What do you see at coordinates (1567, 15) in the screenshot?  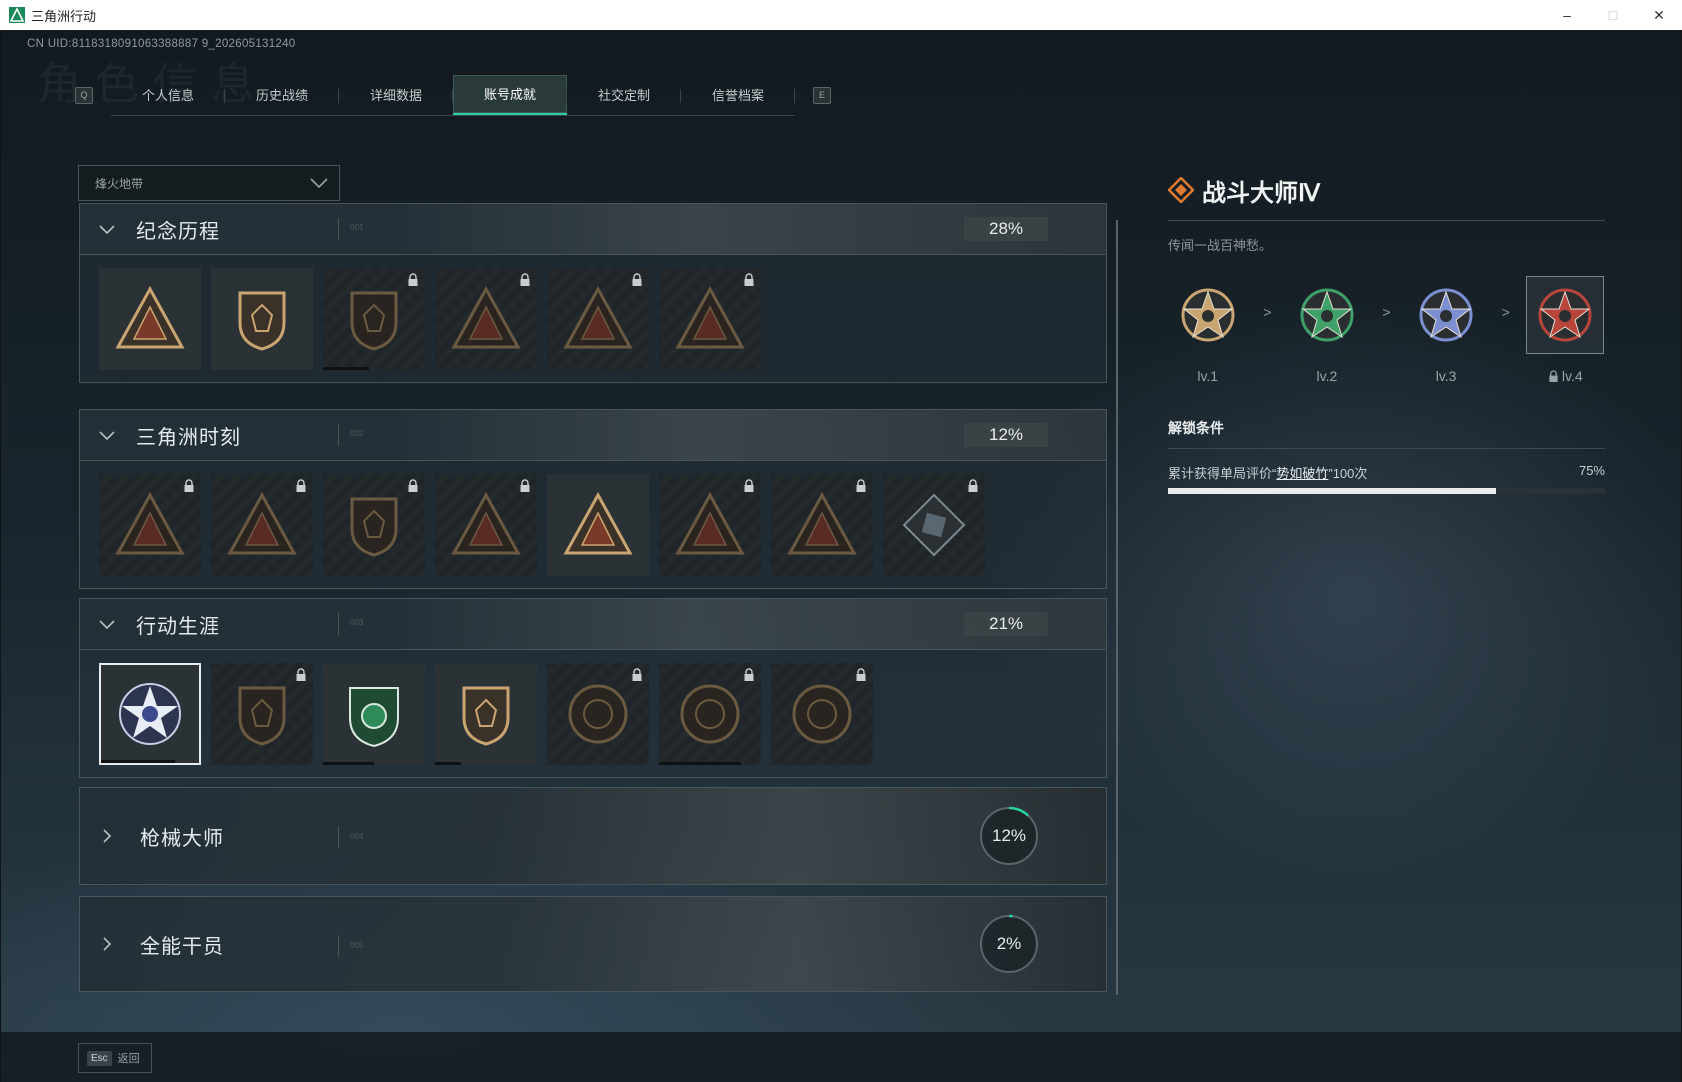 I see `minimize-button: –` at bounding box center [1567, 15].